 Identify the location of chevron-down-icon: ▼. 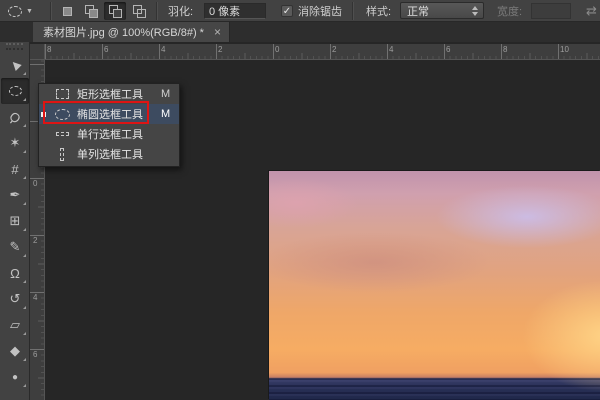
(29, 11).